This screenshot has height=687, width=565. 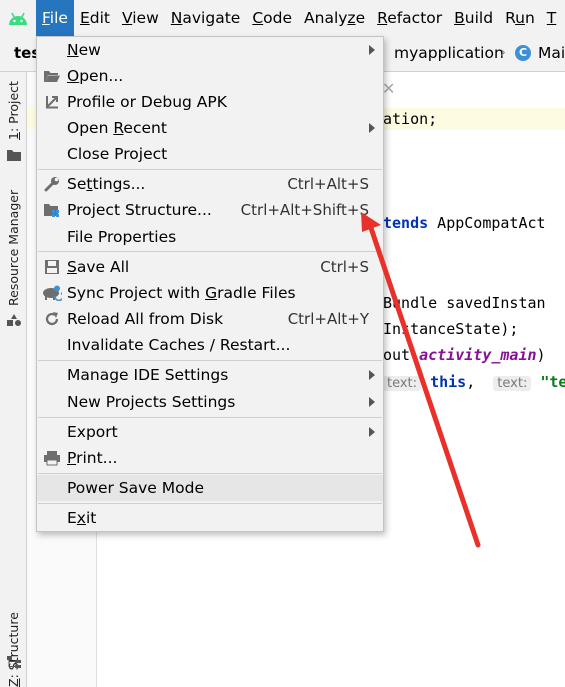 I want to click on android-logo-icon, so click(x=18, y=18).